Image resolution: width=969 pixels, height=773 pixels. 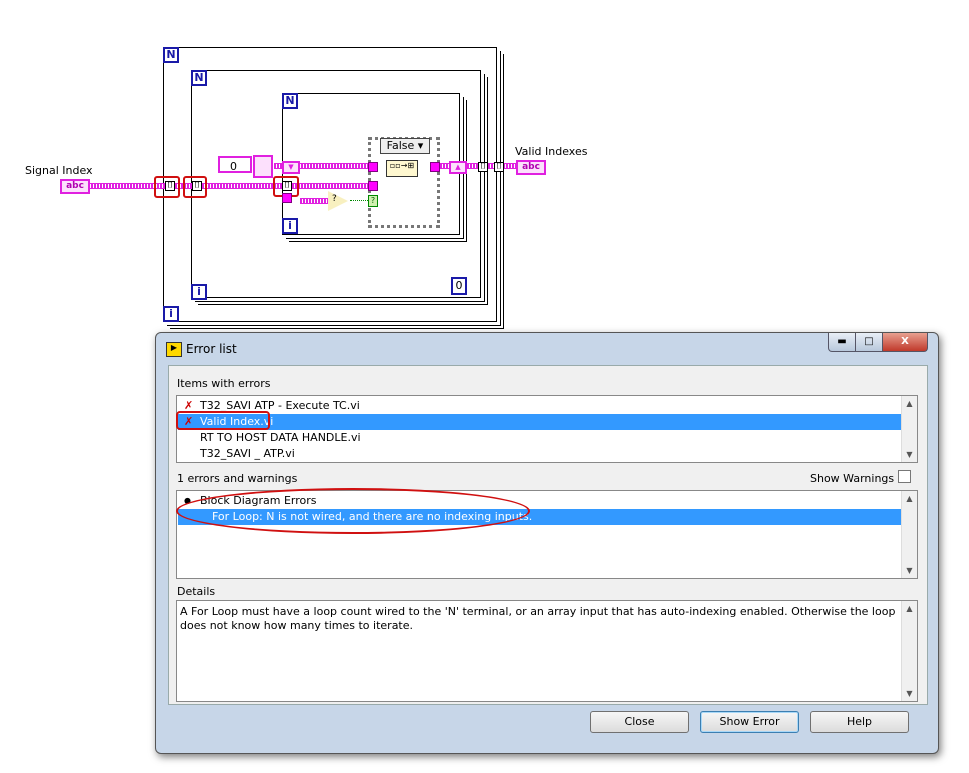 I want to click on case-tunnel-bottom, so click(x=373, y=186).